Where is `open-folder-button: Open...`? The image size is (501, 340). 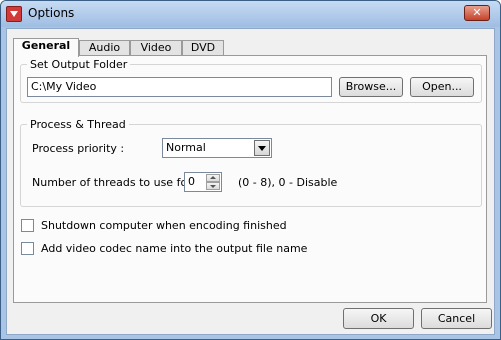
open-folder-button: Open... is located at coordinates (442, 87).